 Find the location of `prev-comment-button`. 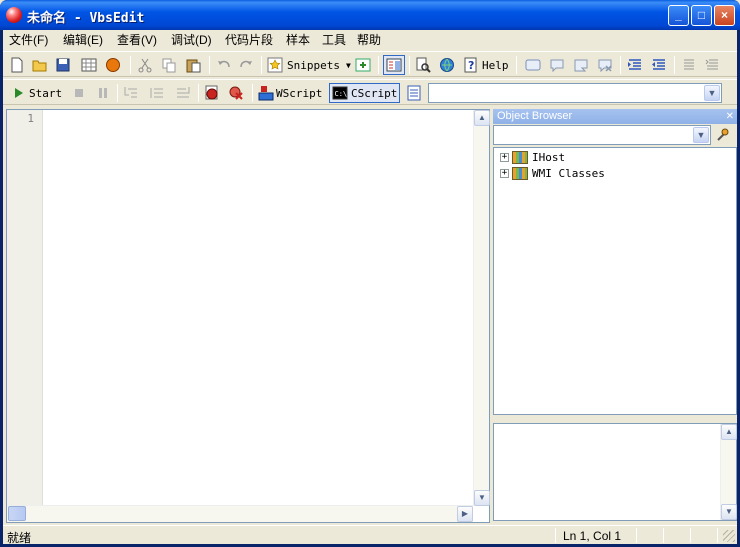

prev-comment-button is located at coordinates (557, 65).